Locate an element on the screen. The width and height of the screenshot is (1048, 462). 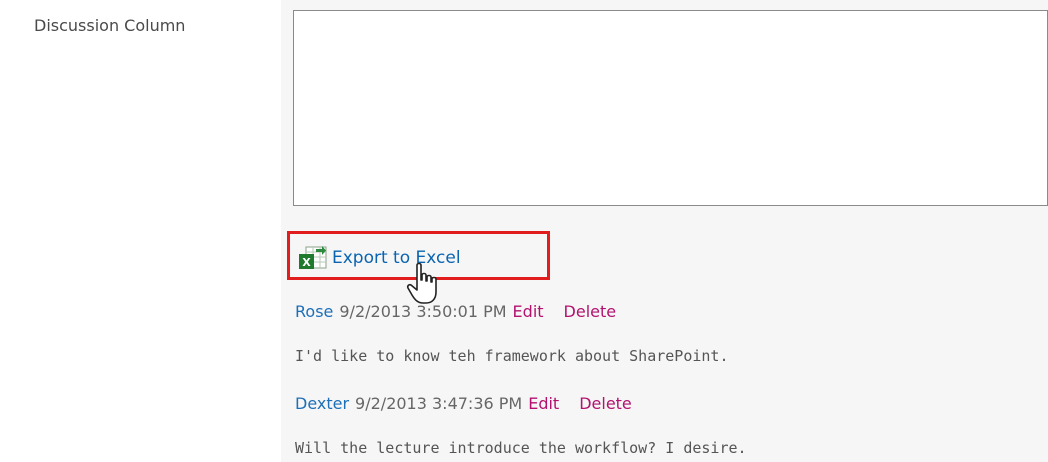
discussion-column-label: Discussion Column is located at coordinates (110, 25).